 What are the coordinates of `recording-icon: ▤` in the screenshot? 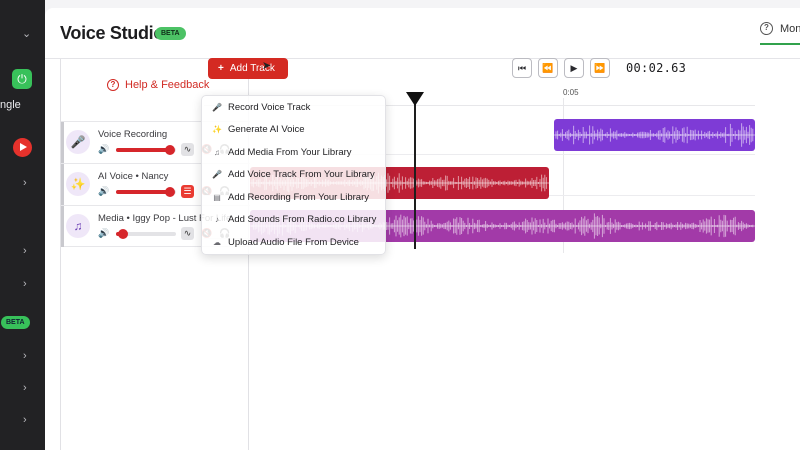 It's located at (217, 197).